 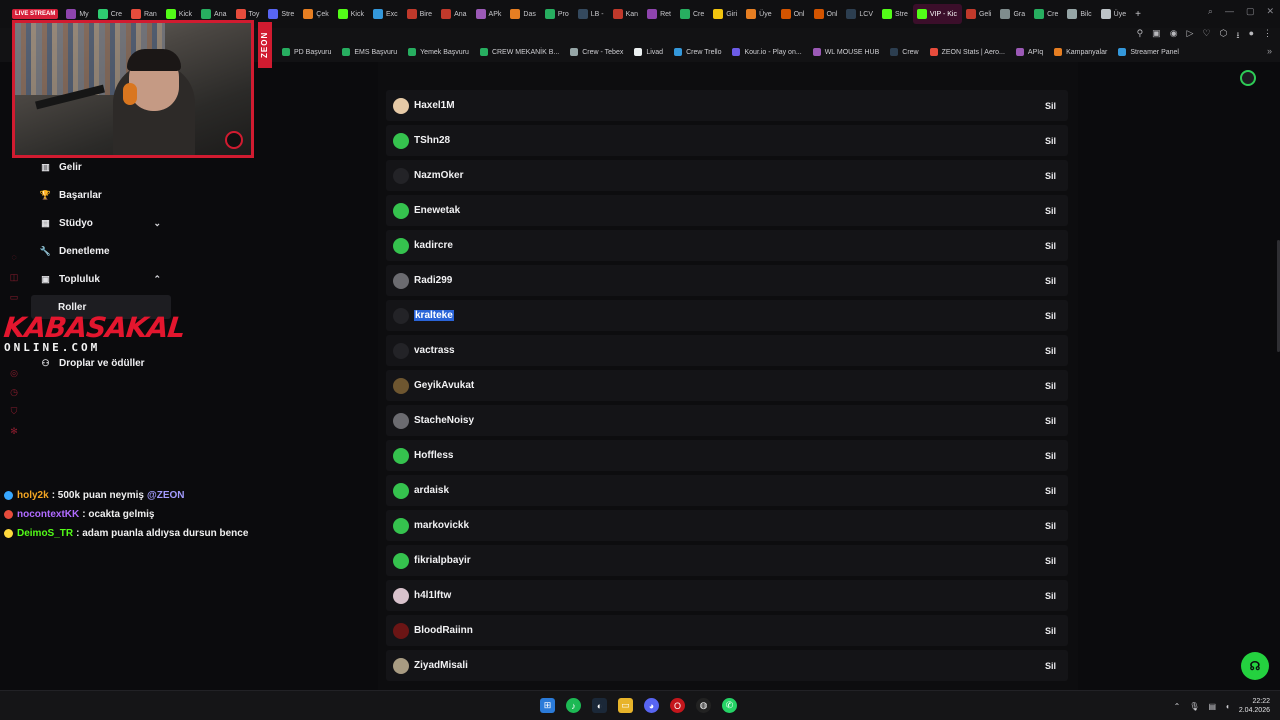 I want to click on browser-tab: Kan, so click(x=626, y=14).